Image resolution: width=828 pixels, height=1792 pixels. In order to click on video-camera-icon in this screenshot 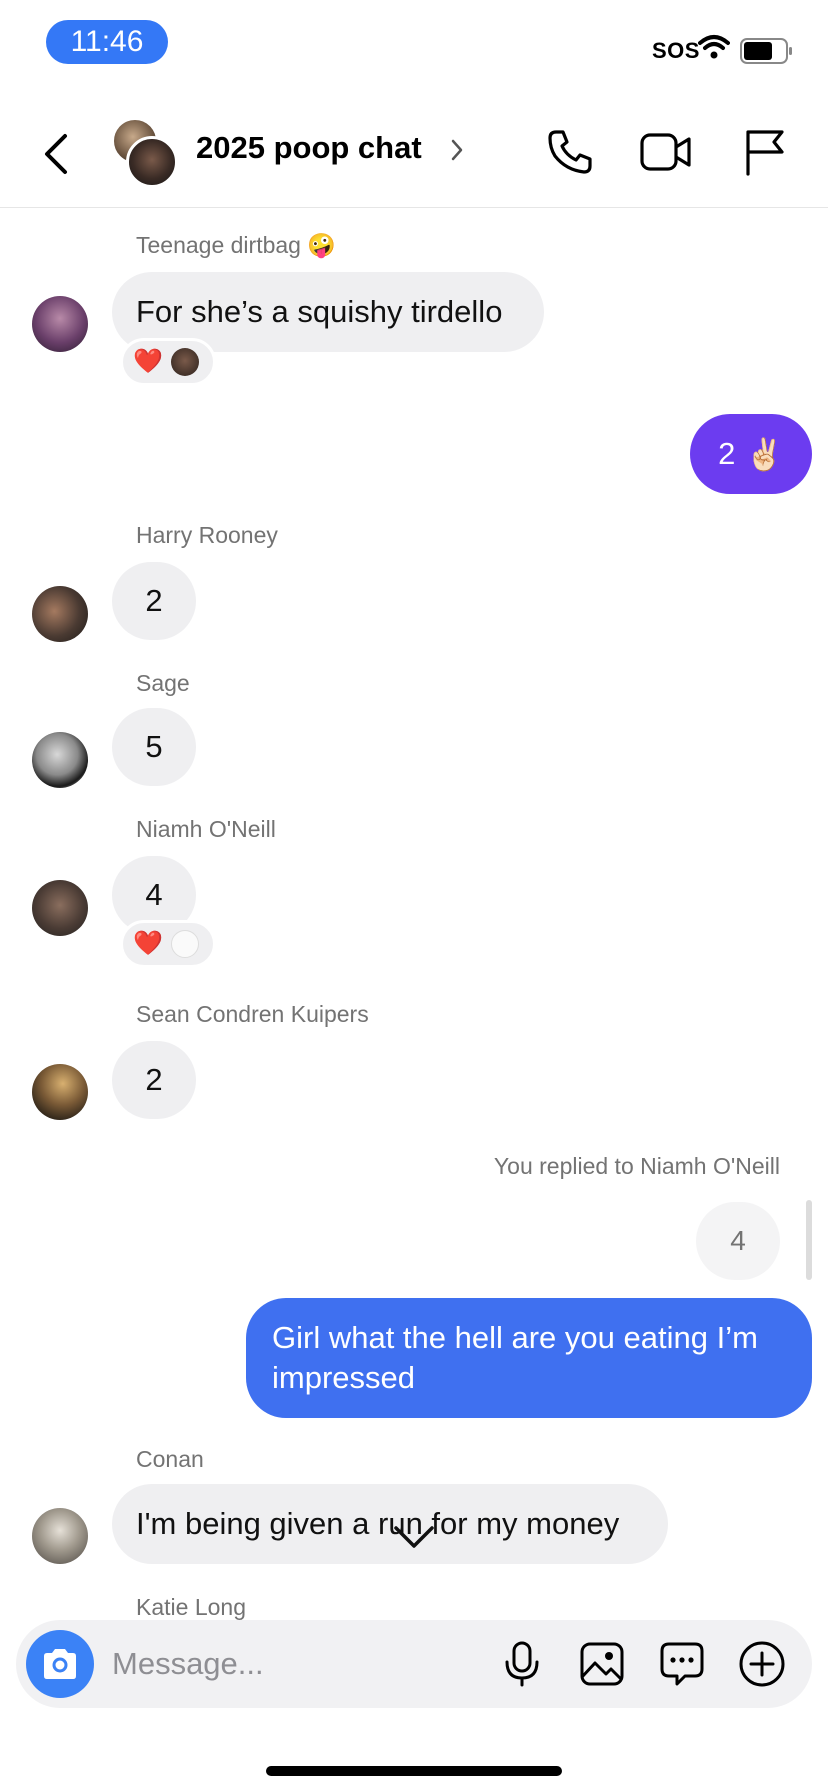, I will do `click(665, 152)`.